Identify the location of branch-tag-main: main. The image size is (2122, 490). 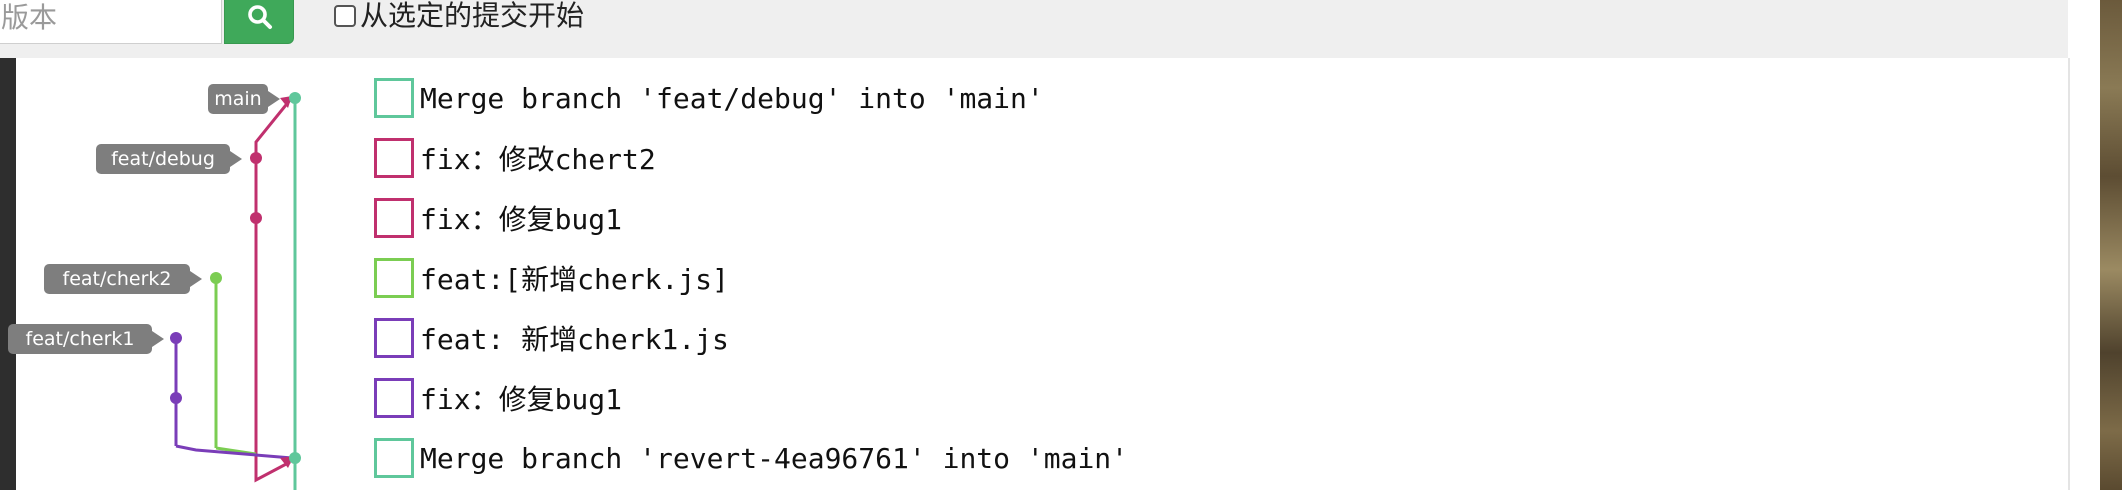
(244, 99).